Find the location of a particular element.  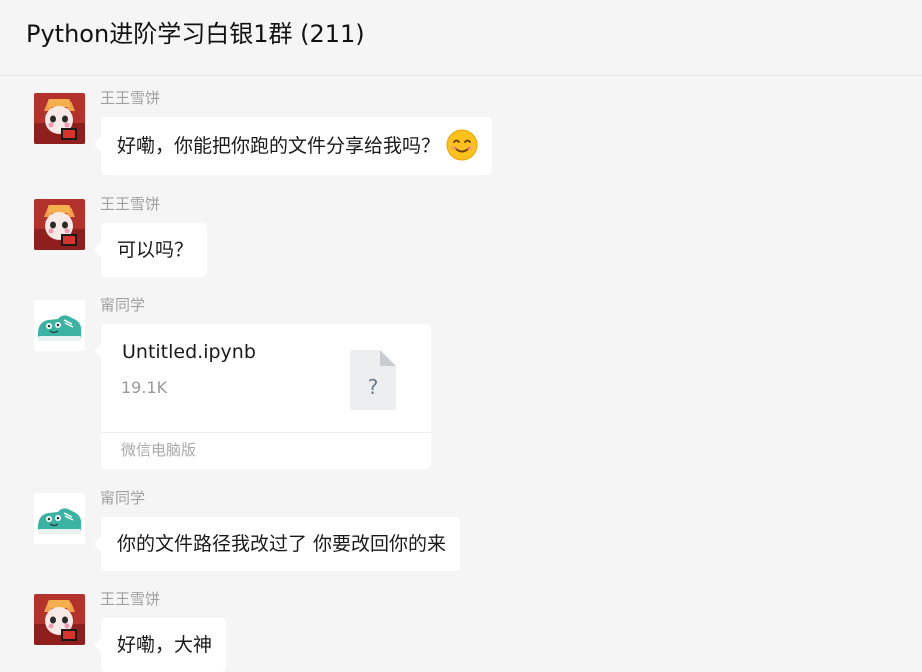

unknown-file-icon: ? is located at coordinates (373, 380).